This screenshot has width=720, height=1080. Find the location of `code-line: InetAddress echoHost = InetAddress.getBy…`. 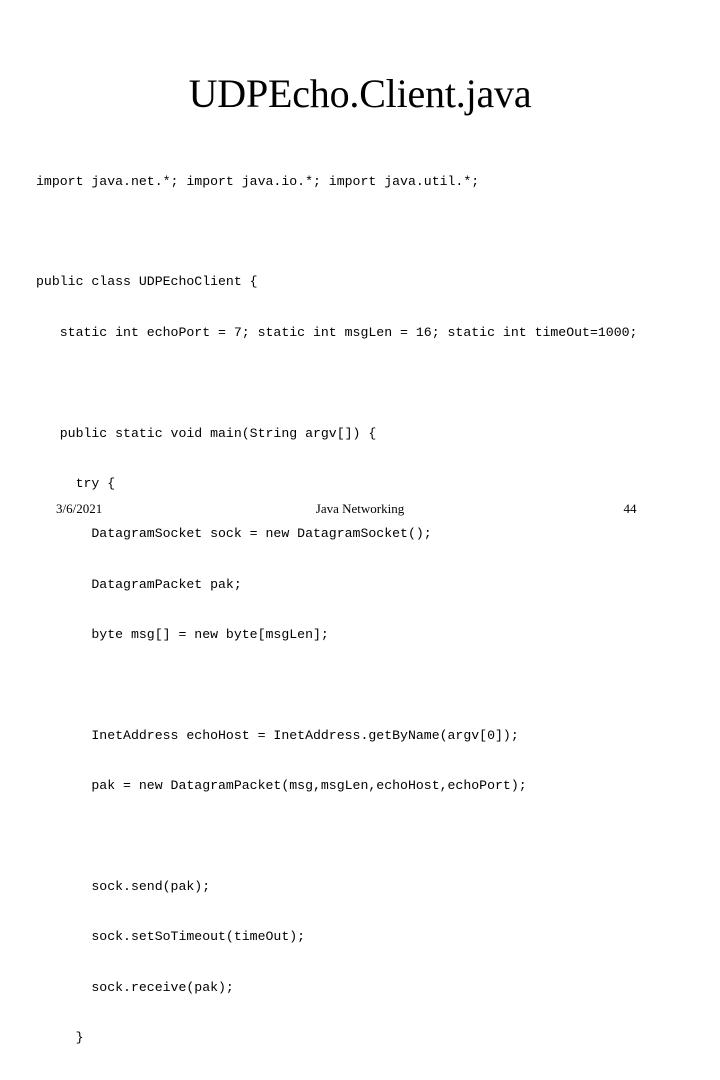

code-line: InetAddress echoHost = InetAddress.getBy… is located at coordinates (277, 735).